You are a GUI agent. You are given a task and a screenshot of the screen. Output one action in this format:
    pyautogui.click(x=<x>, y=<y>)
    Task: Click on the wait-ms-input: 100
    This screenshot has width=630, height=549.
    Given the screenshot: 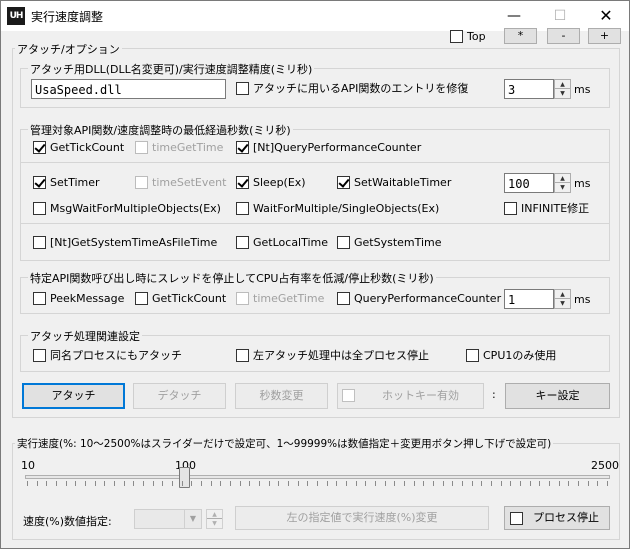 What is the action you would take?
    pyautogui.click(x=529, y=183)
    